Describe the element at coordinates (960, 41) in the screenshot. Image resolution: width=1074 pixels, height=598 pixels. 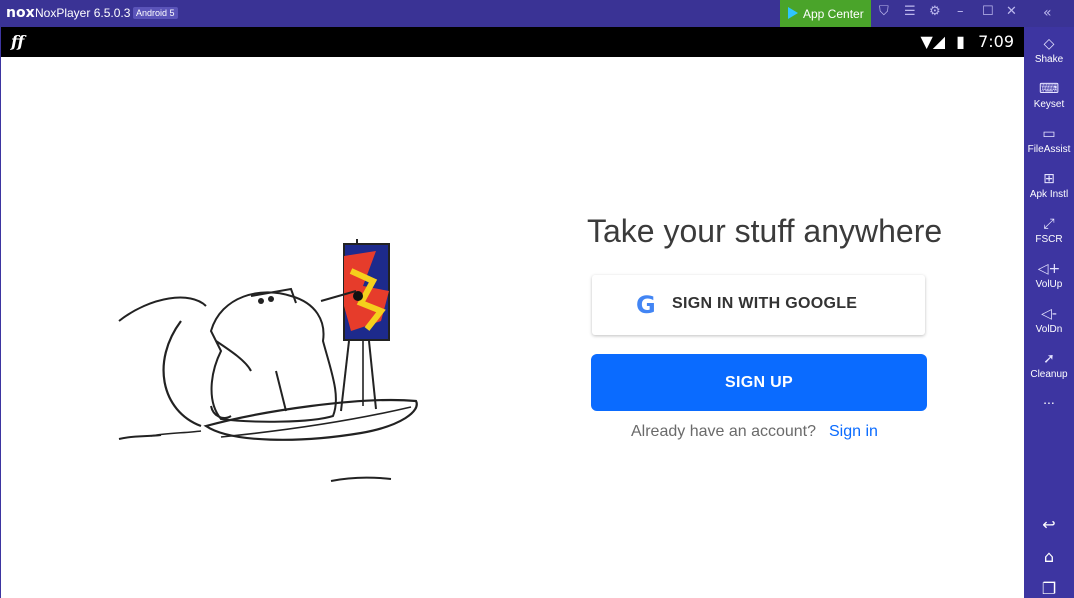
I see `battery-icon: ▮` at that location.